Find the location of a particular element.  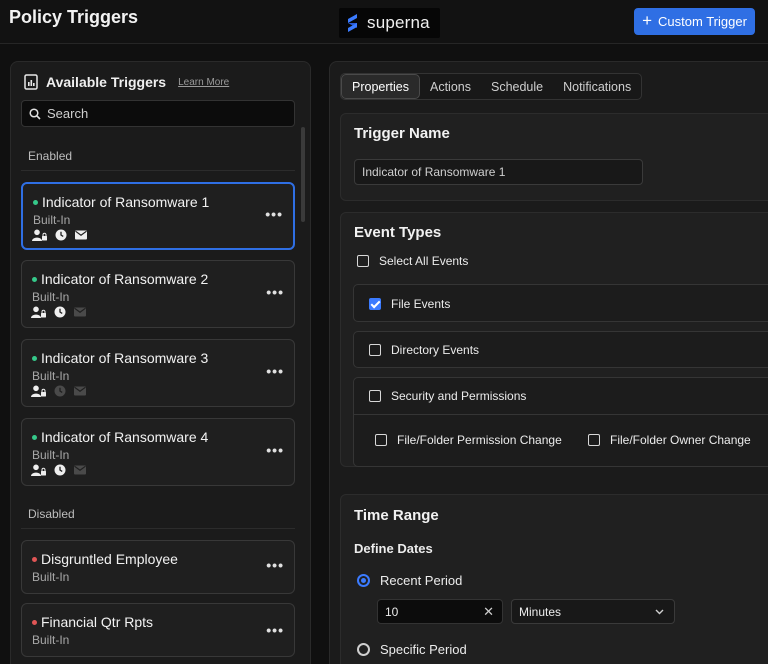

define-dates-label: Define Dates is located at coordinates (393, 548).